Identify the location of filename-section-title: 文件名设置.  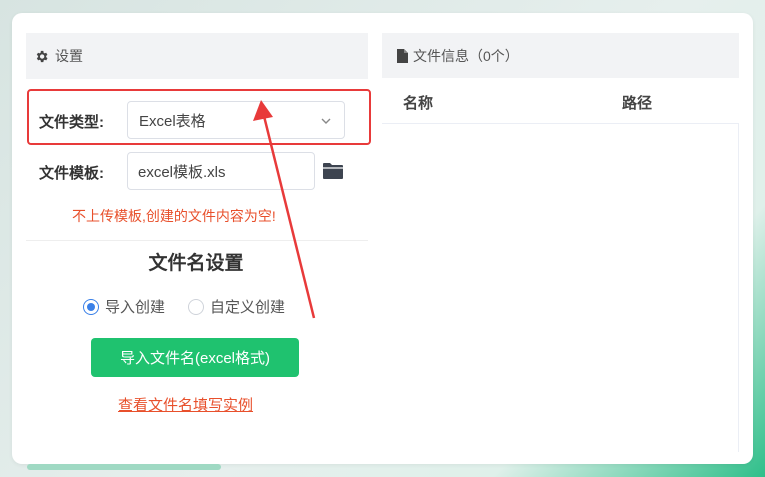
(196, 263).